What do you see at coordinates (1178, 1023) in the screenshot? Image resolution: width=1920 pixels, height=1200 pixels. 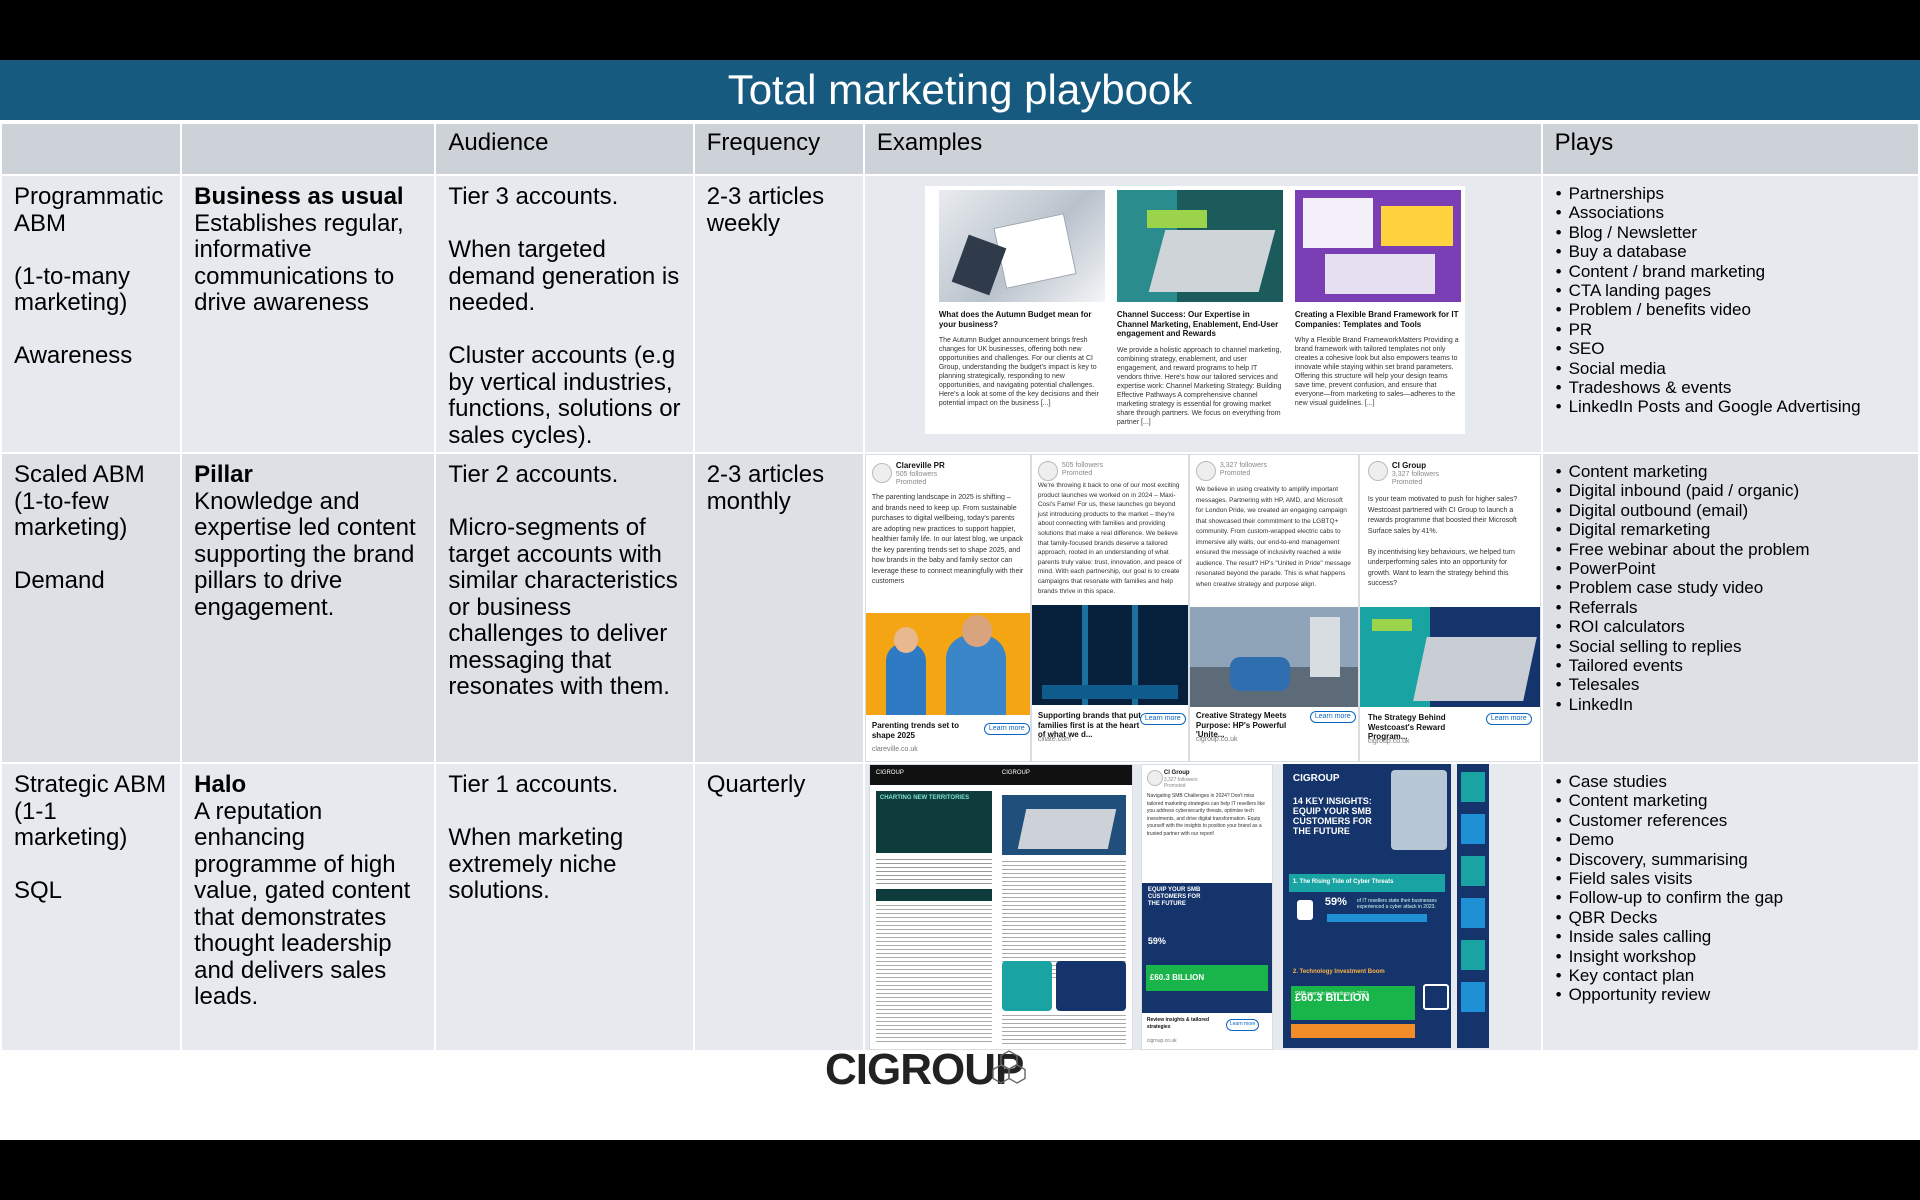 I see `post-caption: Review insights & tailored strategies` at bounding box center [1178, 1023].